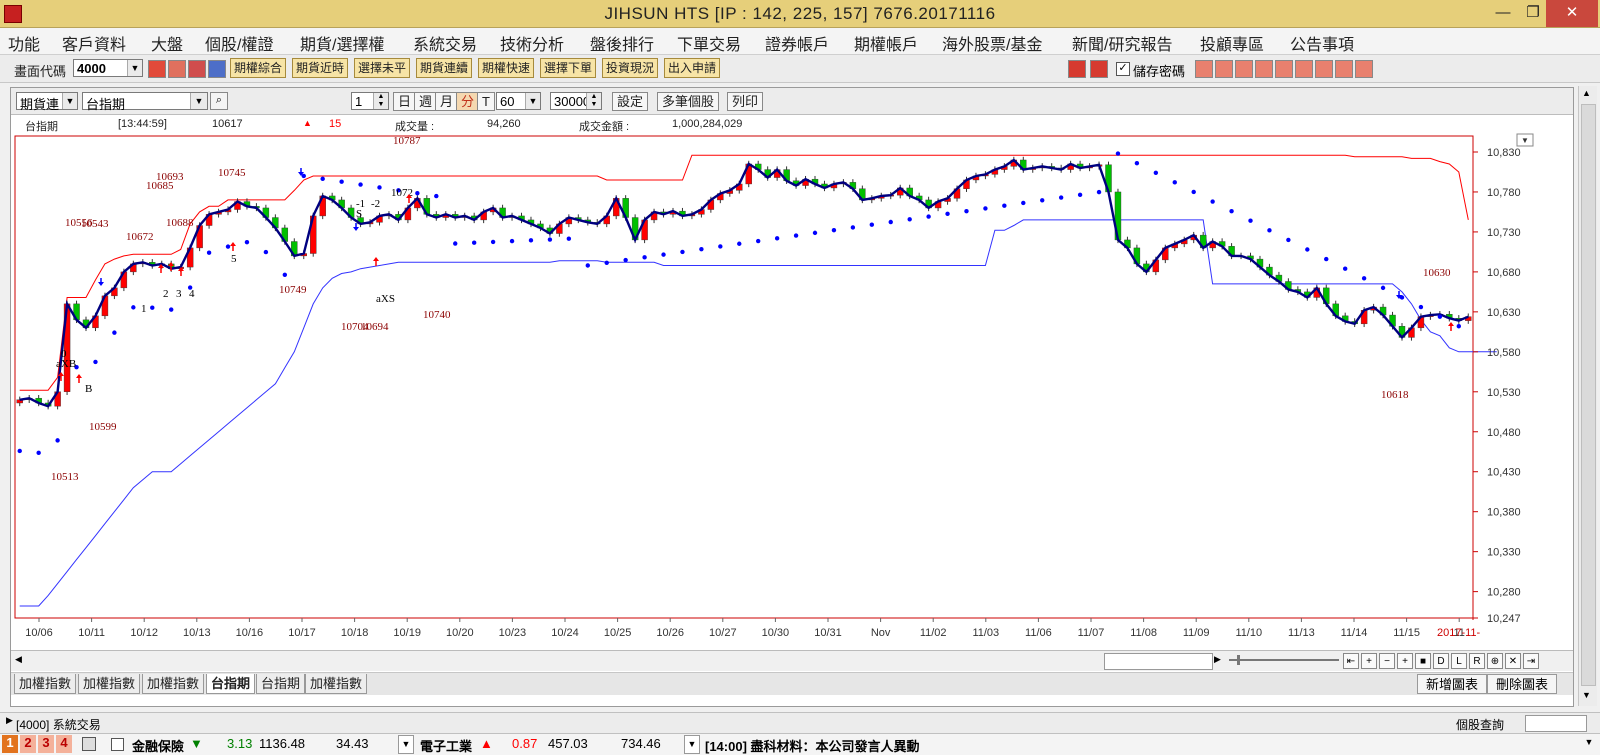  What do you see at coordinates (792, 660) in the screenshot?
I see `horizontal-scrollbar: ◀ ▶ ⇤ + − + ■ D L R ⊕ ✕ ⇥` at bounding box center [792, 660].